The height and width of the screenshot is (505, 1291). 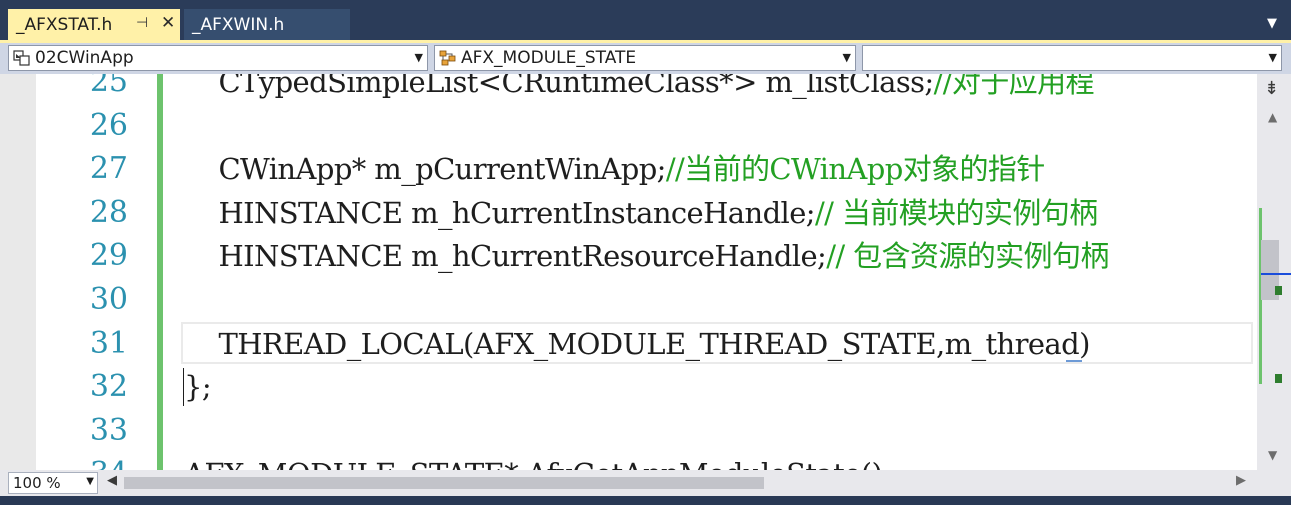 I want to click on code-comment: //对于应用程, so click(x=1014, y=86).